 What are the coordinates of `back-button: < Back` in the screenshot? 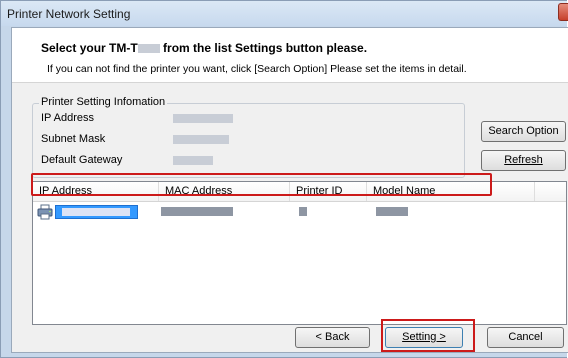 It's located at (332, 337).